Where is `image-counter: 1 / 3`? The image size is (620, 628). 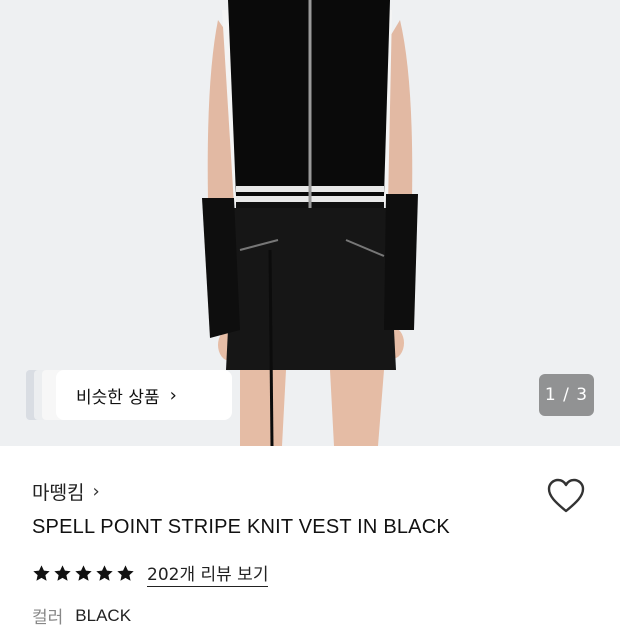
image-counter: 1 / 3 is located at coordinates (566, 395).